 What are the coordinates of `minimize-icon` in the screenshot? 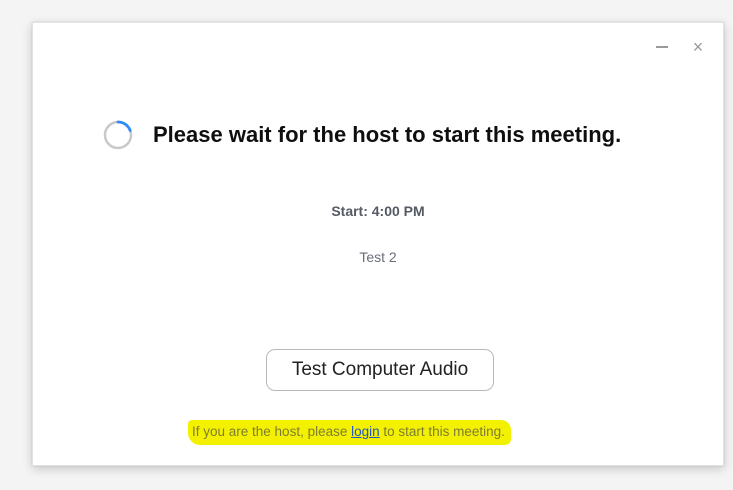 It's located at (662, 47).